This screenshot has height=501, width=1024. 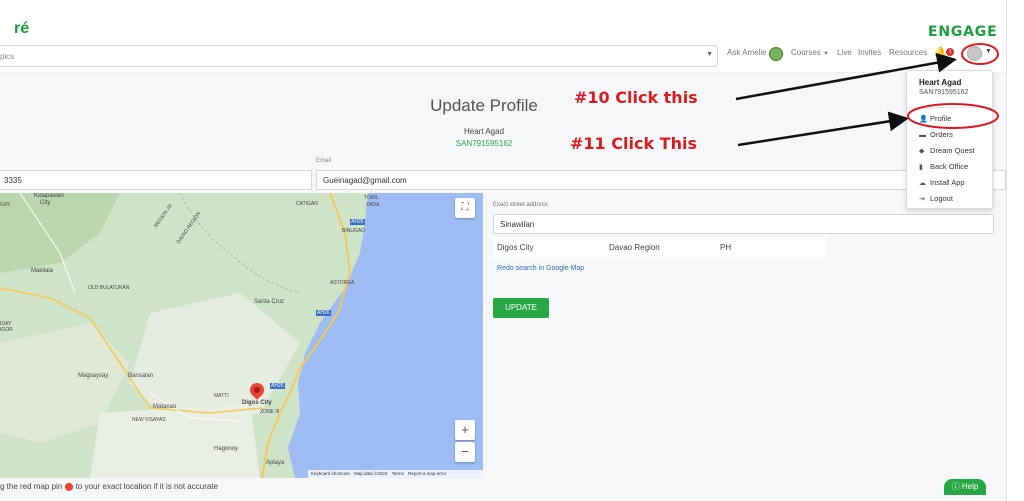 What do you see at coordinates (342, 283) in the screenshot?
I see `map-label-astorga: ASTORGA` at bounding box center [342, 283].